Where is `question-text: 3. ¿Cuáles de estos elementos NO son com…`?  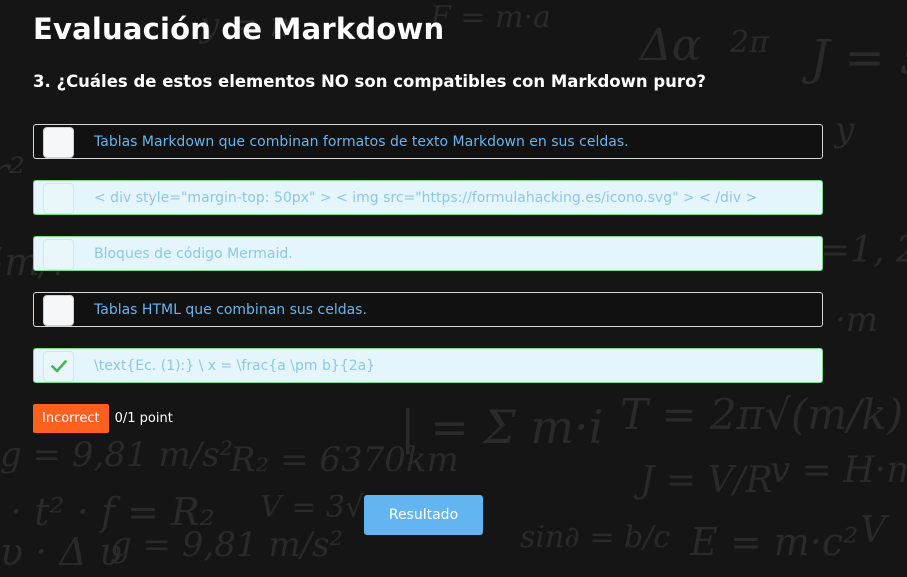 question-text: 3. ¿Cuáles de estos elementos NO son com… is located at coordinates (369, 81).